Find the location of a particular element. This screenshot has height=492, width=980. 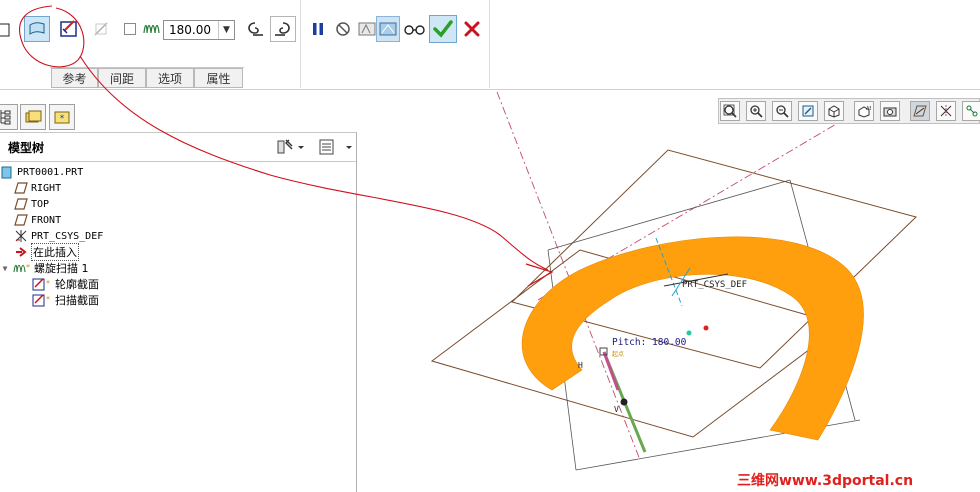

tree-settings-icon is located at coordinates (290, 148).